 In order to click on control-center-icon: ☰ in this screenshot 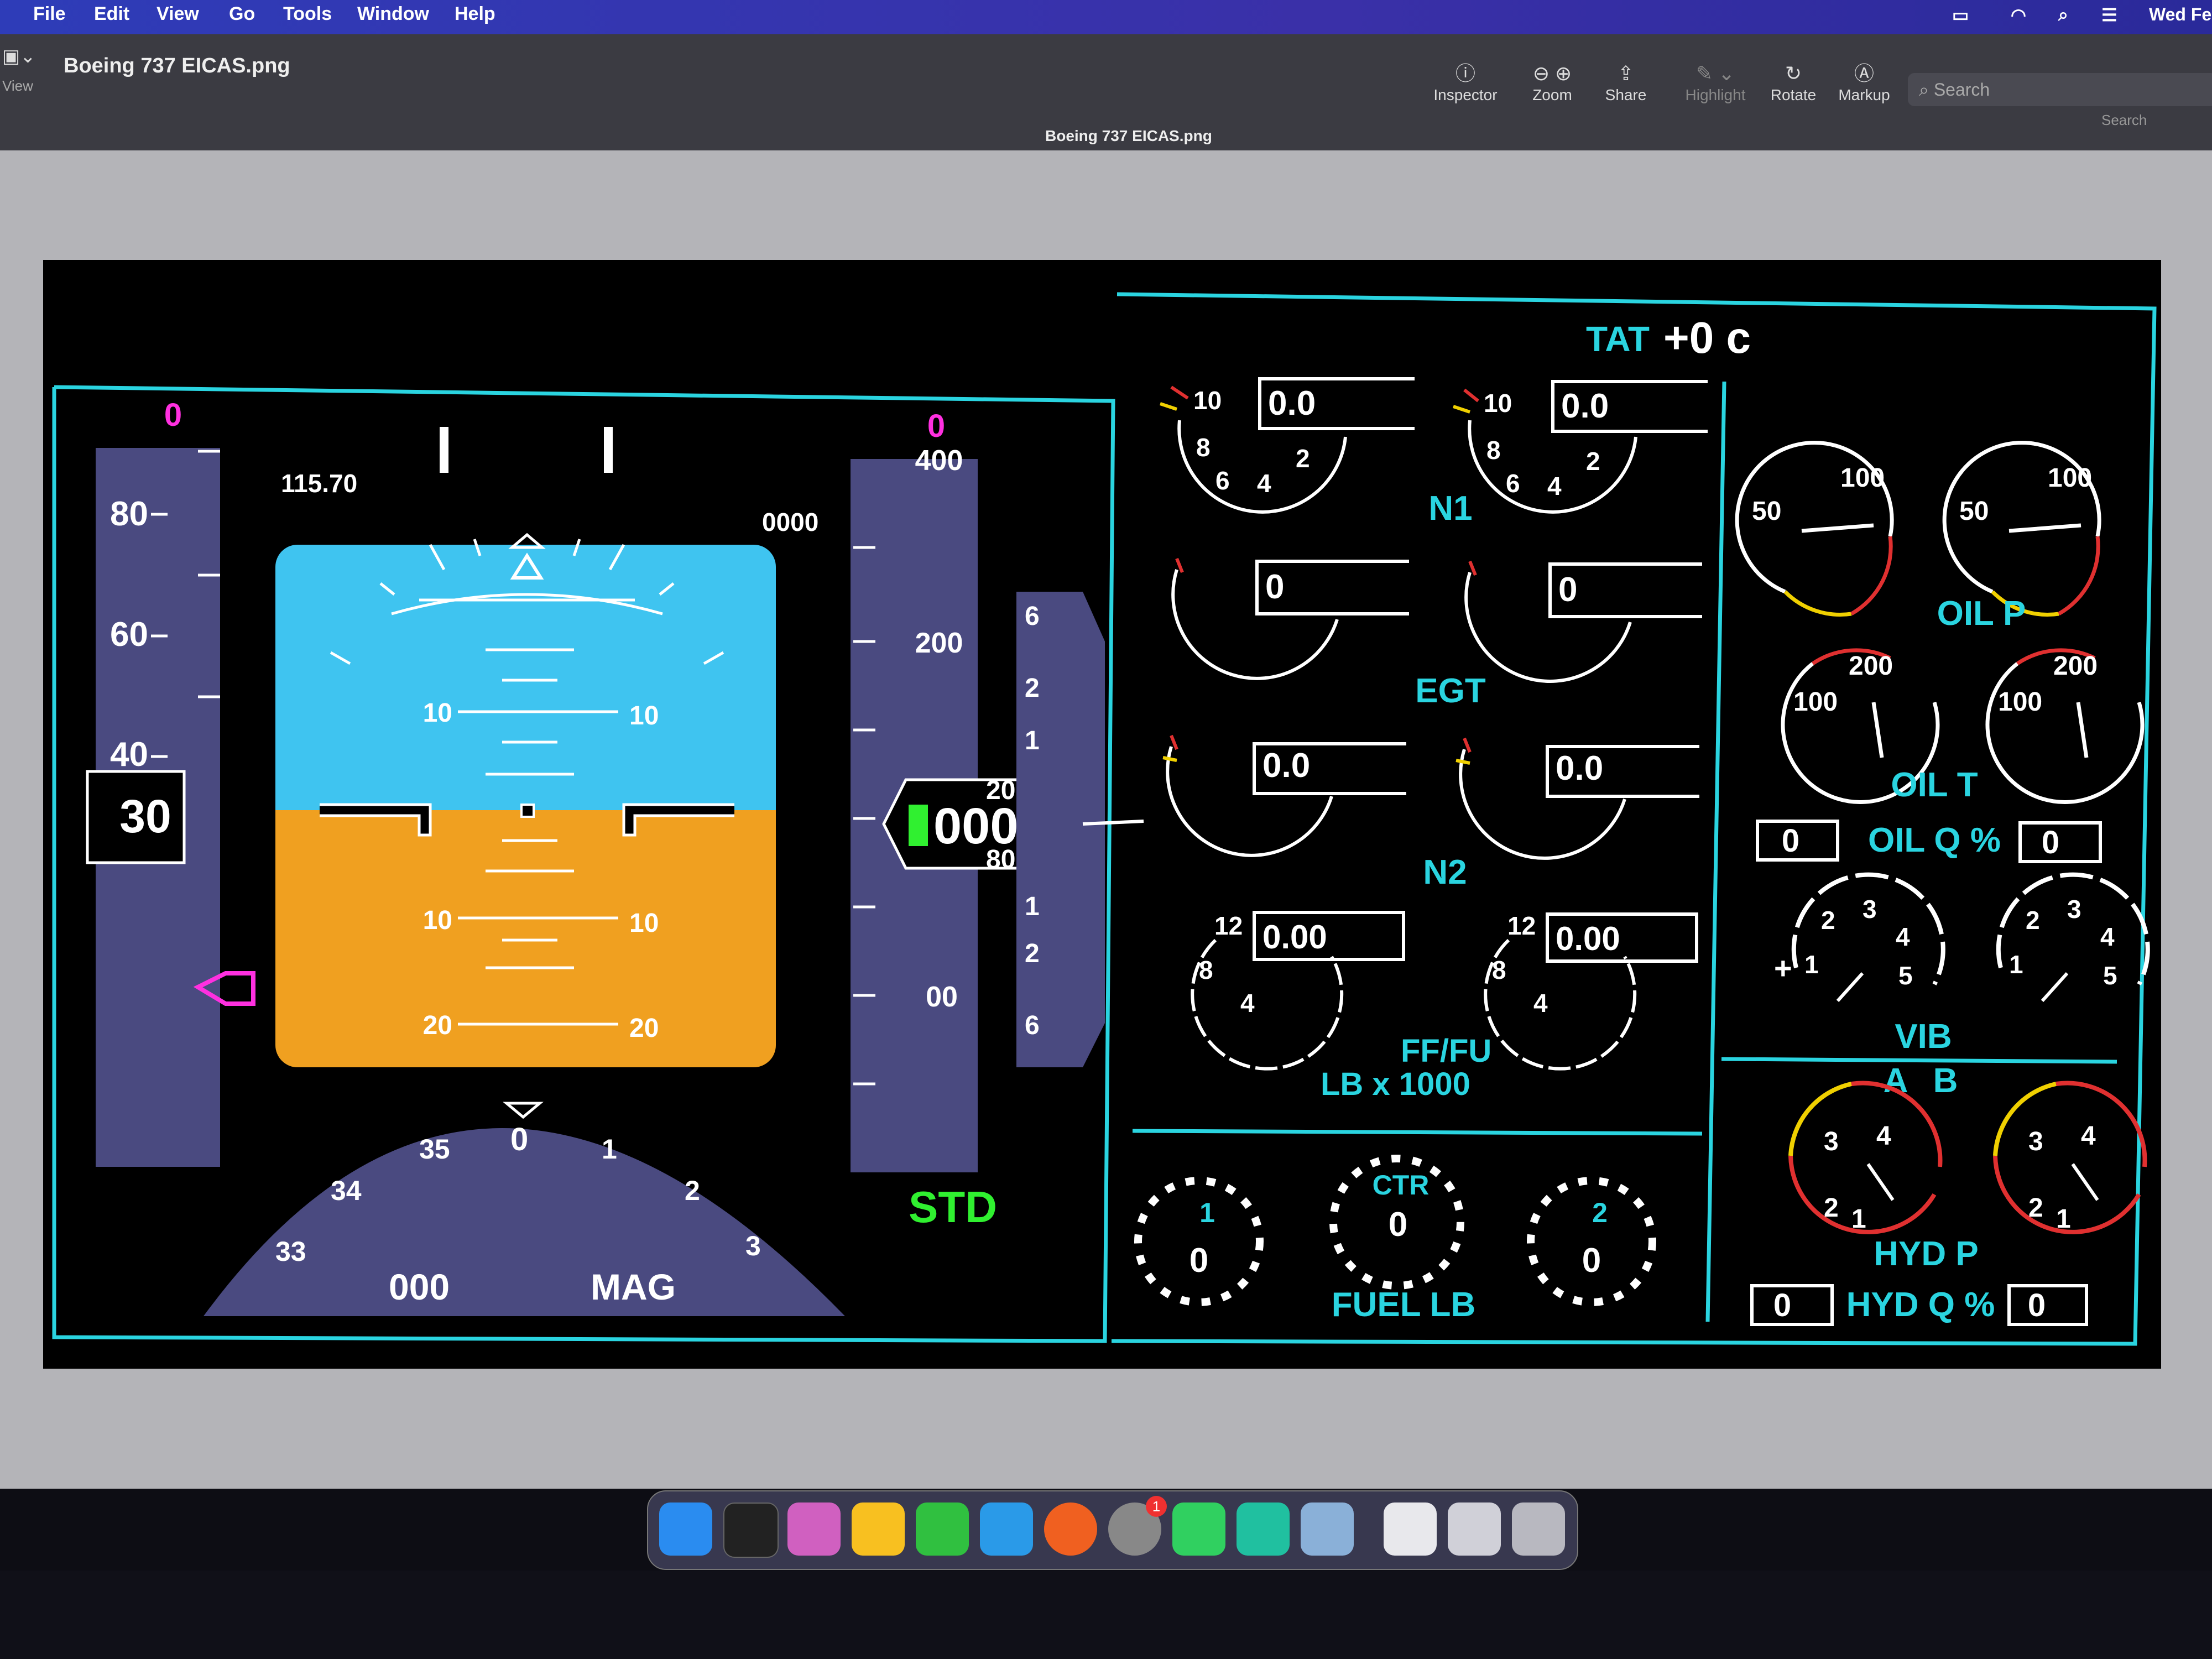, I will do `click(2109, 15)`.